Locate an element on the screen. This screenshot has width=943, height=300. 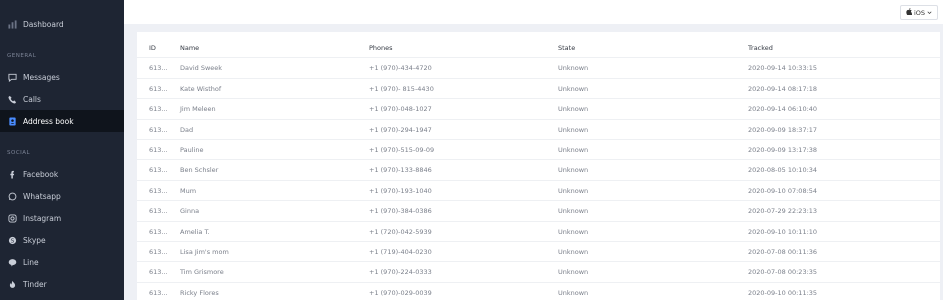
sidebar-item-label: Dashboard is located at coordinates (43, 24).